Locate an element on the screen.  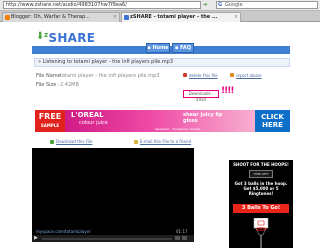
home-icon: ▪ is located at coordinates (149, 48).